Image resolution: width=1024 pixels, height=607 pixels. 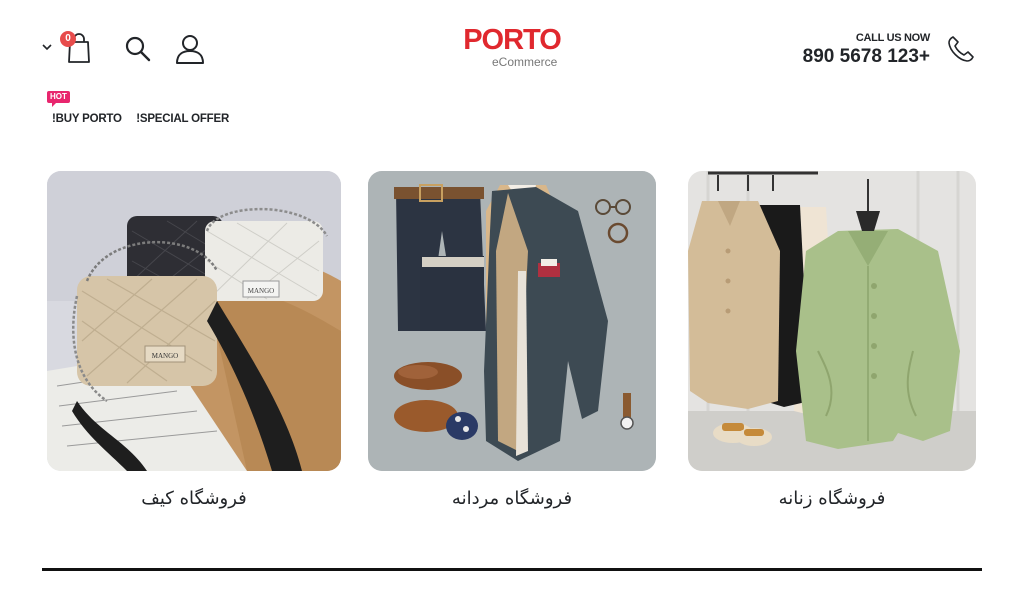 What do you see at coordinates (512, 40) in the screenshot?
I see `logo-text: PORTO` at bounding box center [512, 40].